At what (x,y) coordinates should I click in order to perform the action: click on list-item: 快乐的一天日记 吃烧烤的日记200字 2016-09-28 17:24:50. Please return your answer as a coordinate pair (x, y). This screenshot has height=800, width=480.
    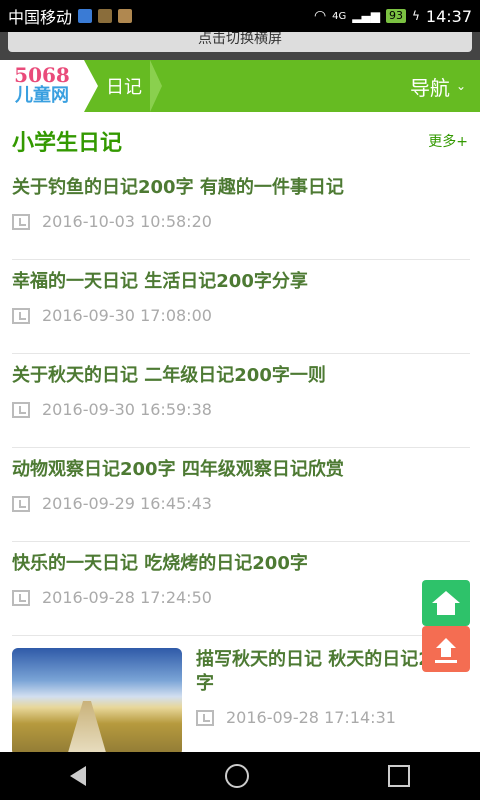
    Looking at the image, I should click on (241, 589).